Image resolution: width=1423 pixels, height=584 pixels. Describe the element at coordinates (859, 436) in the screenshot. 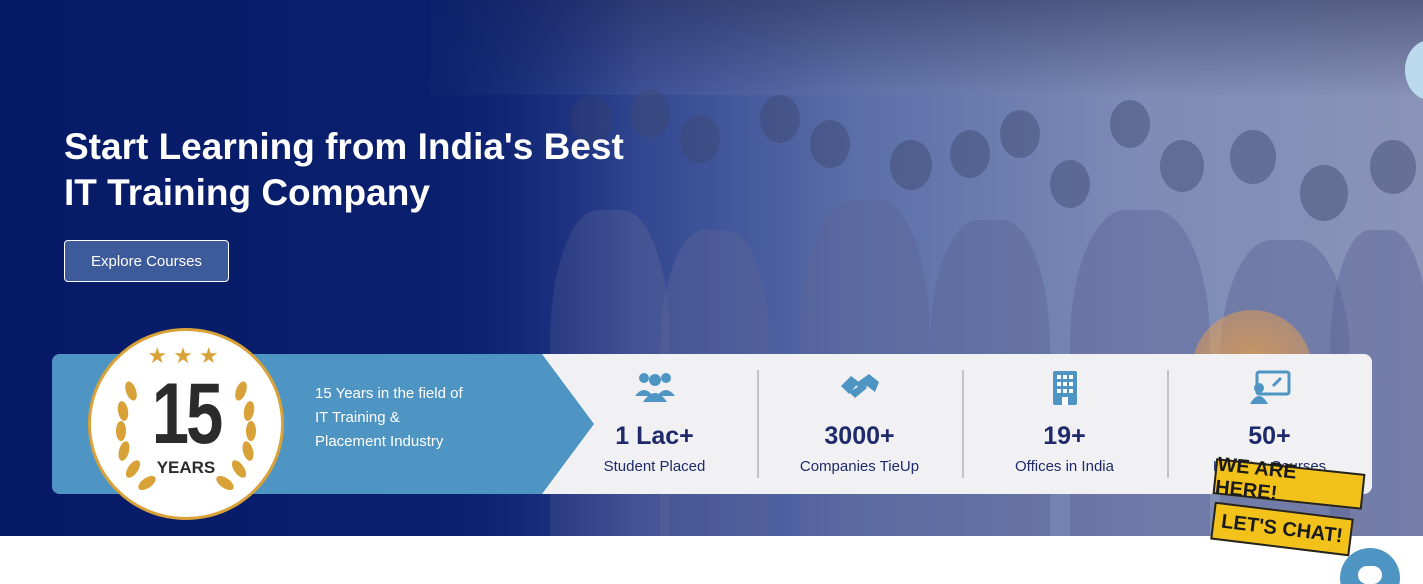

I see `stat-value: 3000+` at that location.